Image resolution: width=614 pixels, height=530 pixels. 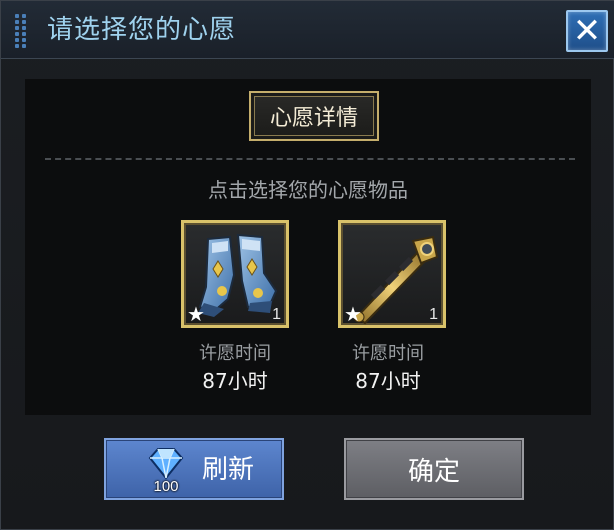 I want to click on tab-label: 心愿详情, so click(x=313, y=118).